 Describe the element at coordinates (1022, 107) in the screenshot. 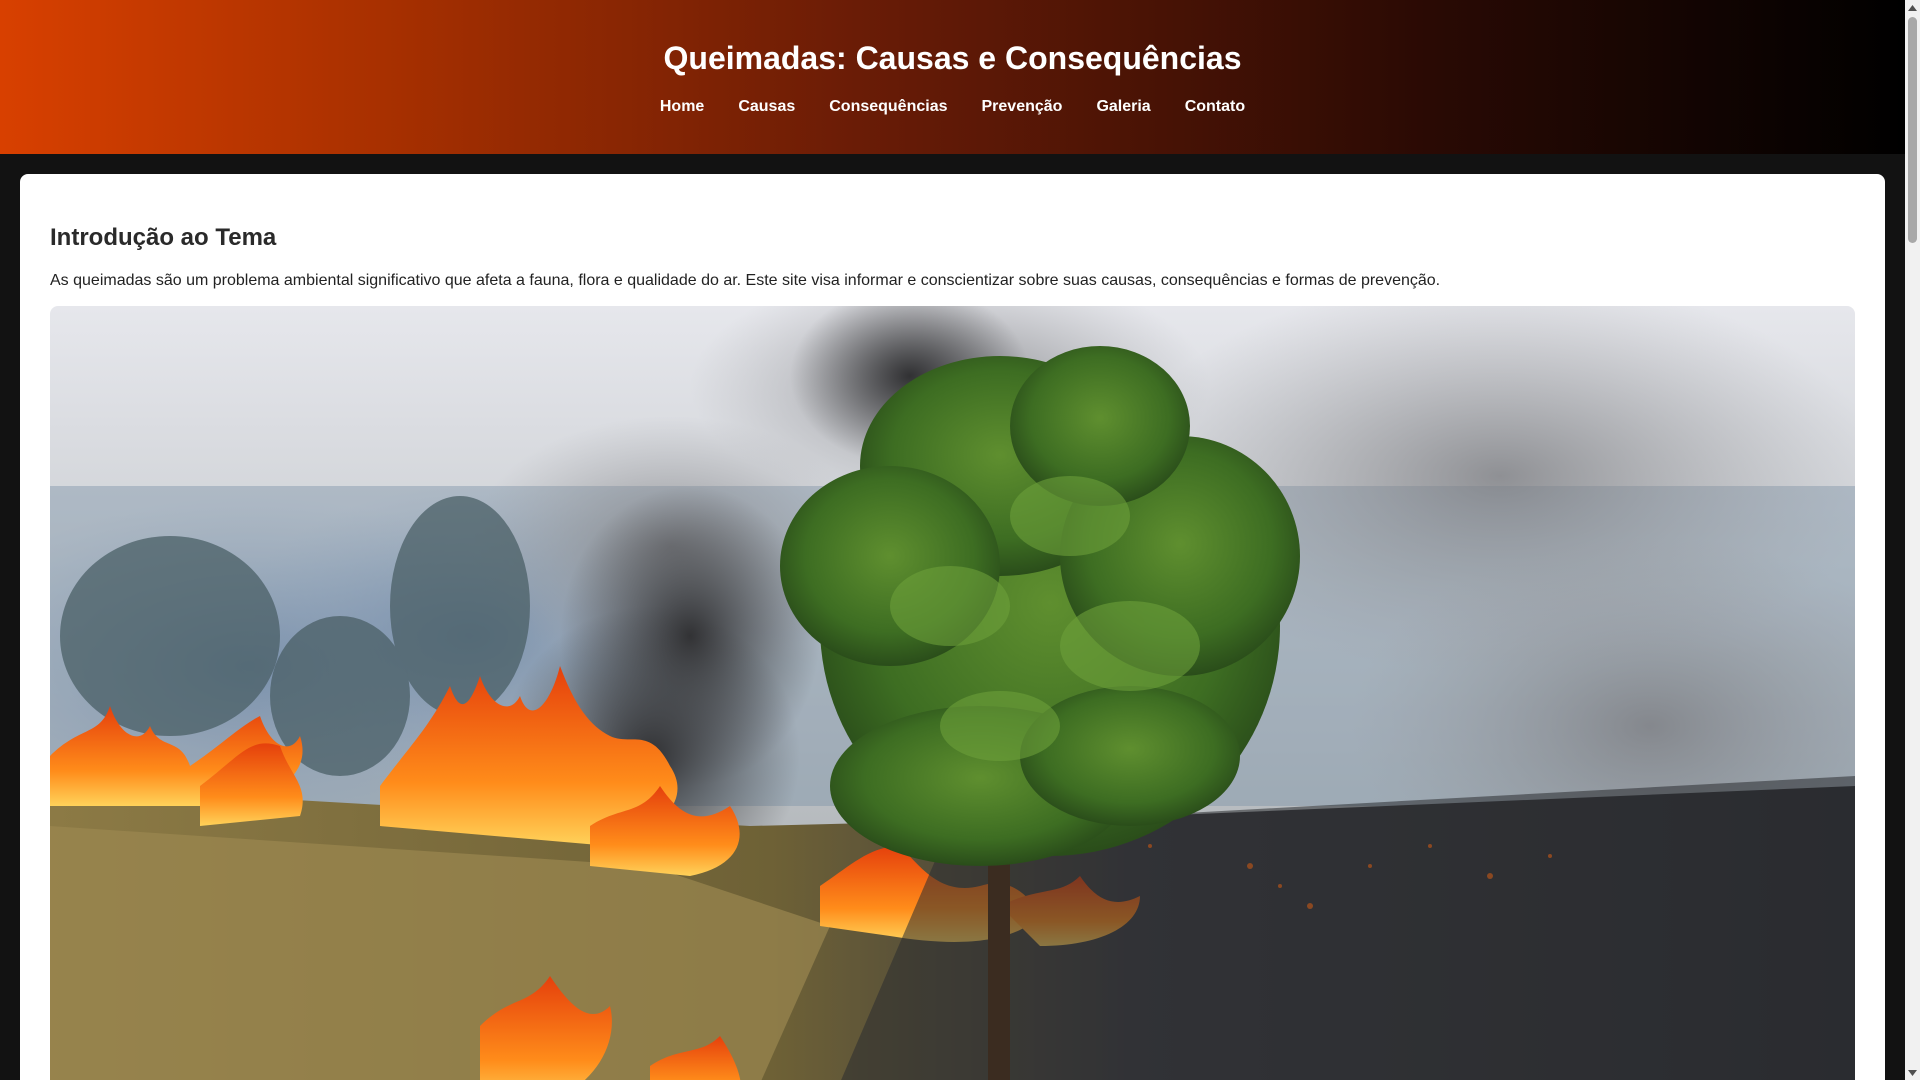

I see `nav-prevencao: Prevenção` at that location.